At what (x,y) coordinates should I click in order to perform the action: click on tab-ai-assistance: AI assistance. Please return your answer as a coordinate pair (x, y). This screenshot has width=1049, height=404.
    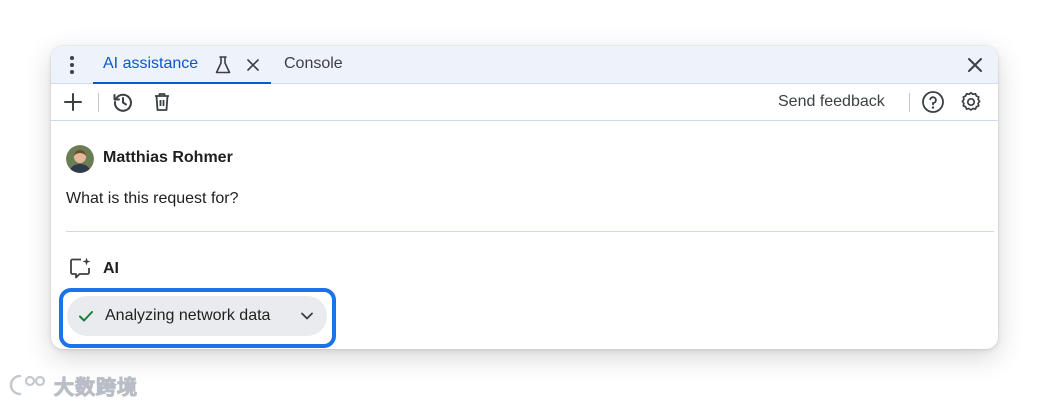
    Looking at the image, I should click on (182, 65).